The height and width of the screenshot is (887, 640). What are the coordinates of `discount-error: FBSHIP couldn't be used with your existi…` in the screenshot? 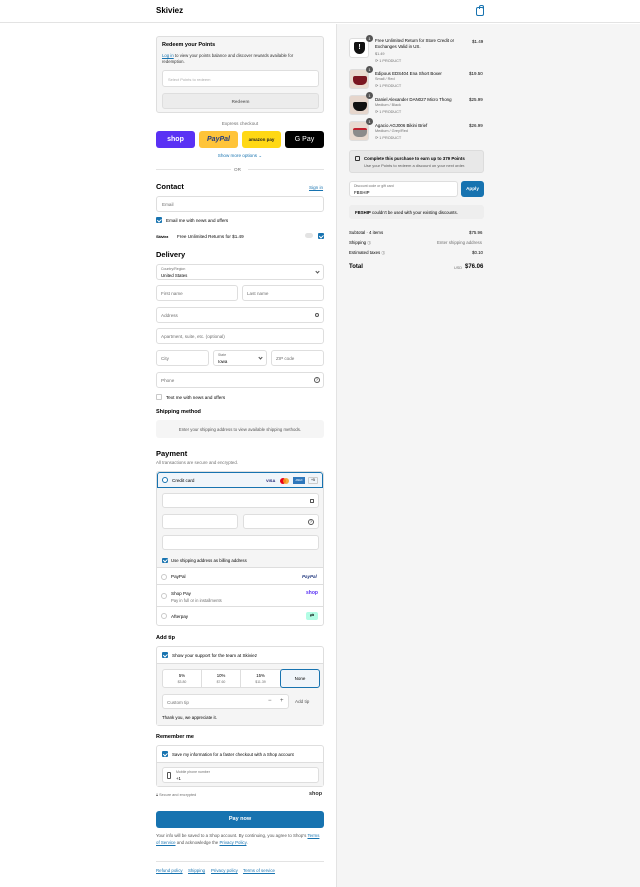 It's located at (416, 212).